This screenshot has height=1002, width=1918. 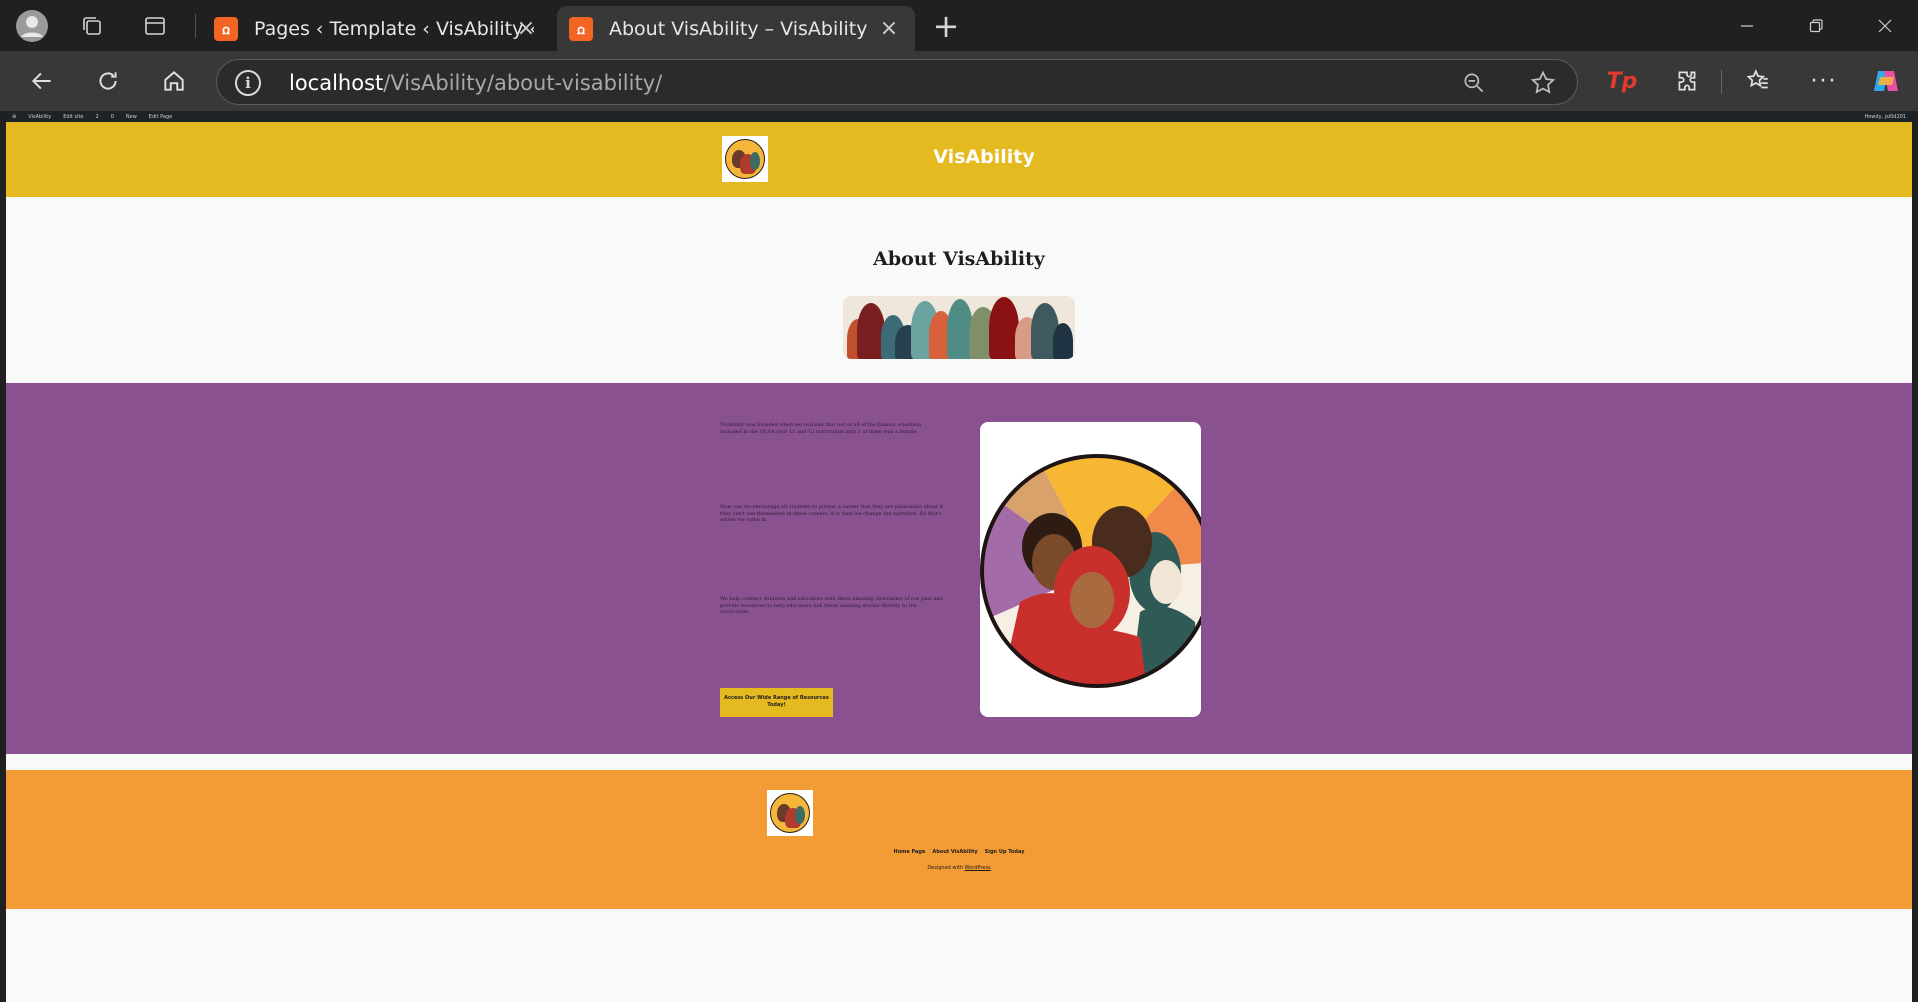 I want to click on footer-link-home: Home Page, so click(x=910, y=852).